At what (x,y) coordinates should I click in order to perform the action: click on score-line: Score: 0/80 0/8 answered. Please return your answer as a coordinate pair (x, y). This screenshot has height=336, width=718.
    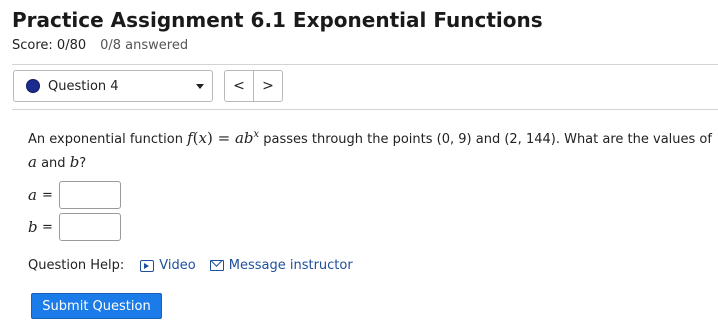
    Looking at the image, I should click on (100, 45).